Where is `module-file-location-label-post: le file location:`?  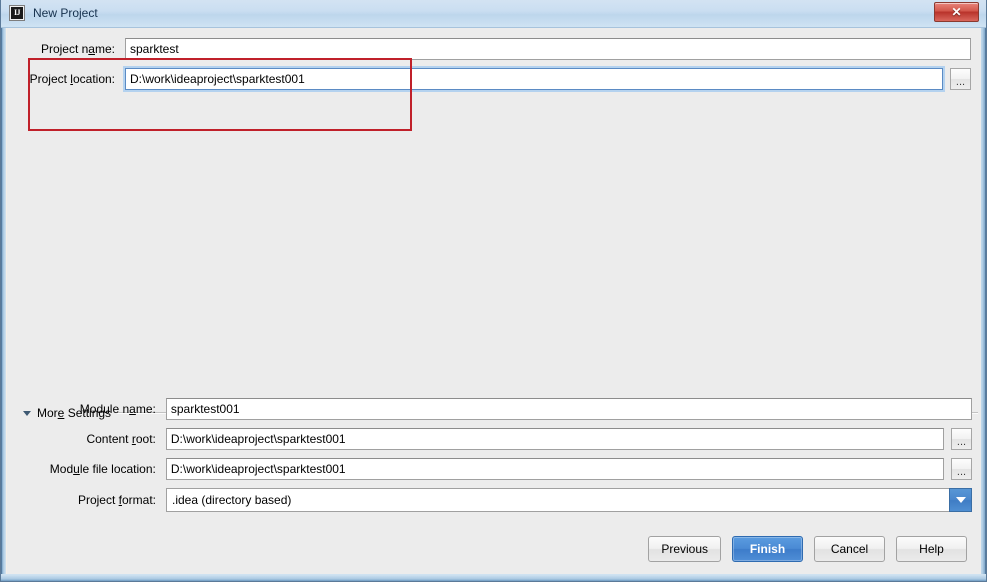
module-file-location-label-post: le file location: is located at coordinates (117, 469).